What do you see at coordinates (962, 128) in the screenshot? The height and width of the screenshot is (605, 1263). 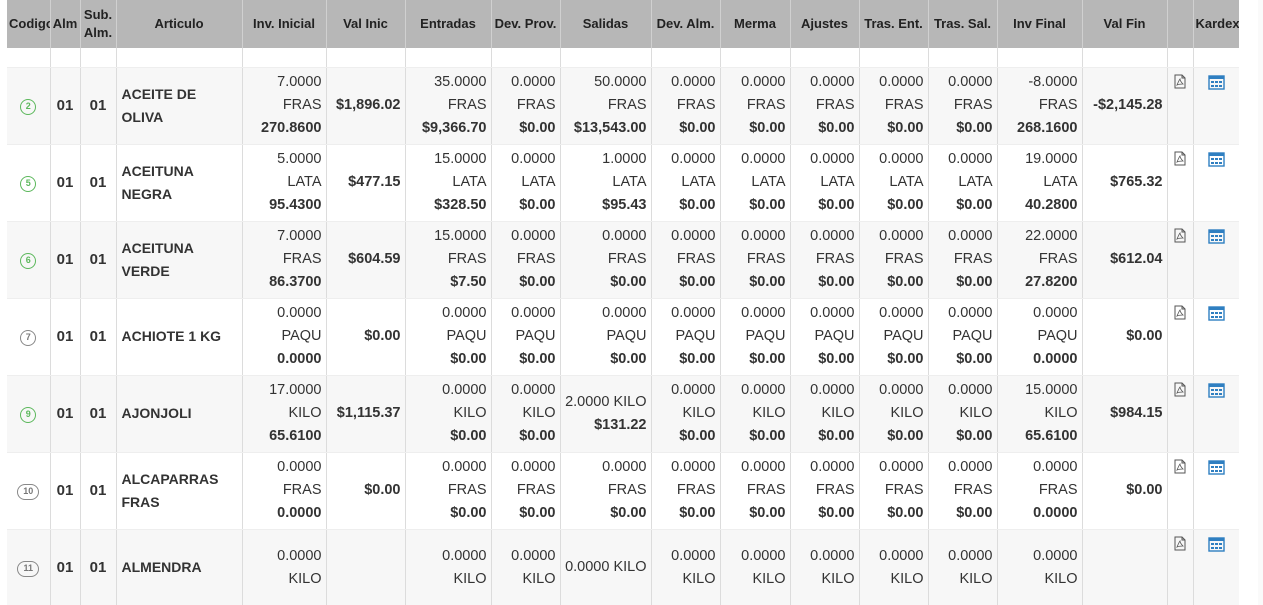 I see `tras-sal-cell-line: $0.00` at bounding box center [962, 128].